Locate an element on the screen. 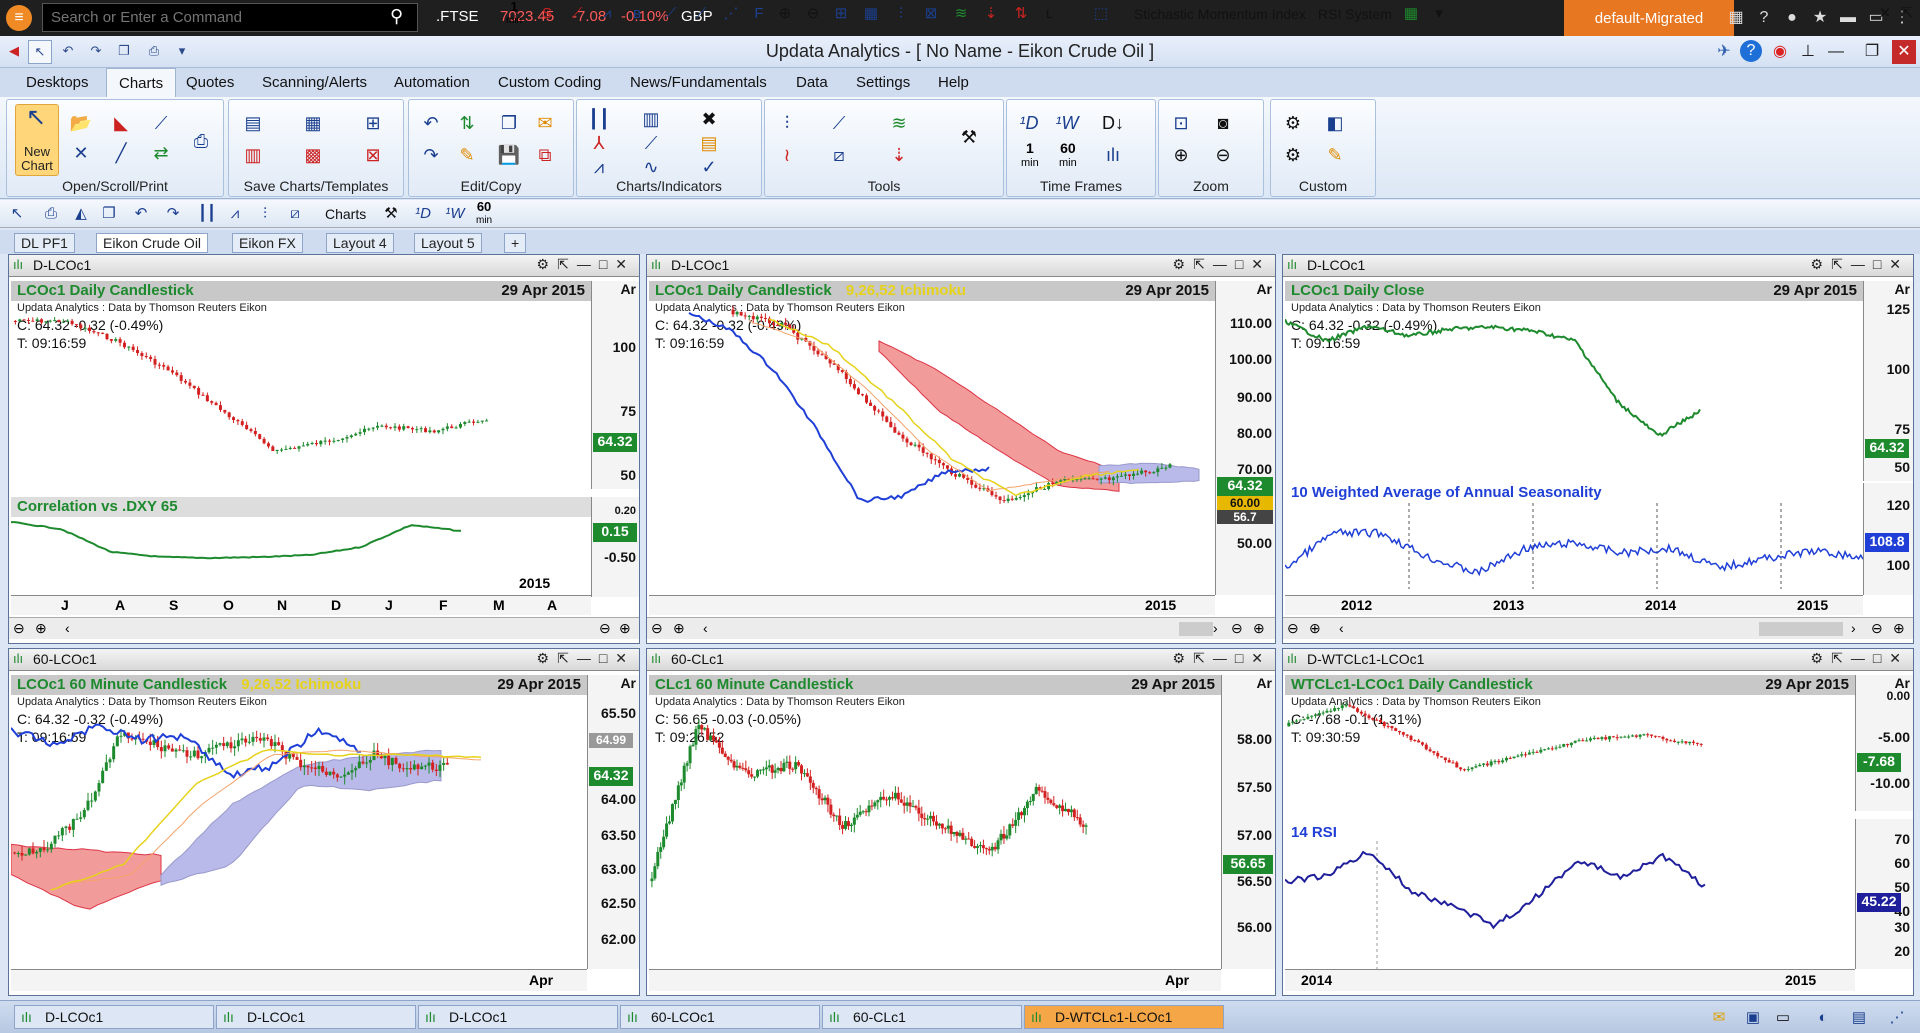  tools-icon: ✖ is located at coordinates (709, 119).